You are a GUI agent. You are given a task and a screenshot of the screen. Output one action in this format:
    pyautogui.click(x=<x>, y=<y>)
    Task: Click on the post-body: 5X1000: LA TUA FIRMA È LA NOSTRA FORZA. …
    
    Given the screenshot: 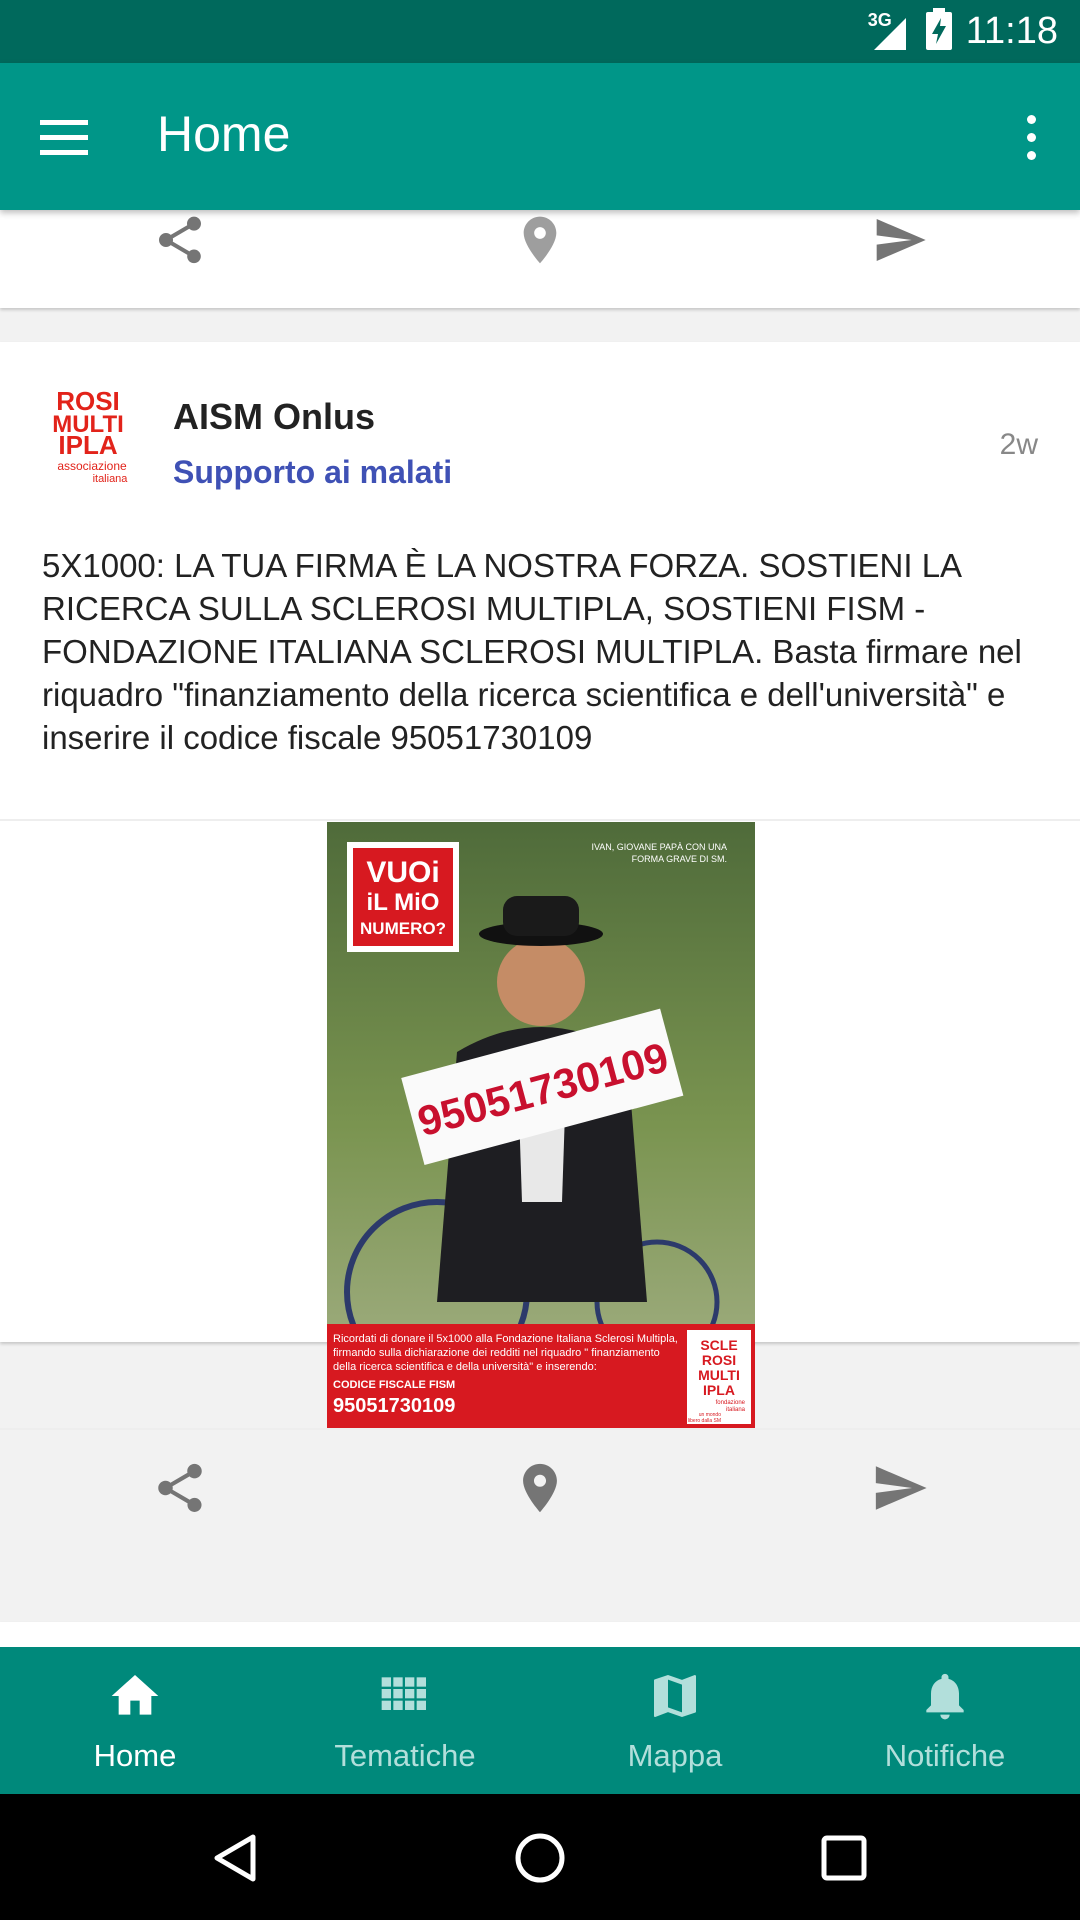 What is the action you would take?
    pyautogui.click(x=532, y=651)
    